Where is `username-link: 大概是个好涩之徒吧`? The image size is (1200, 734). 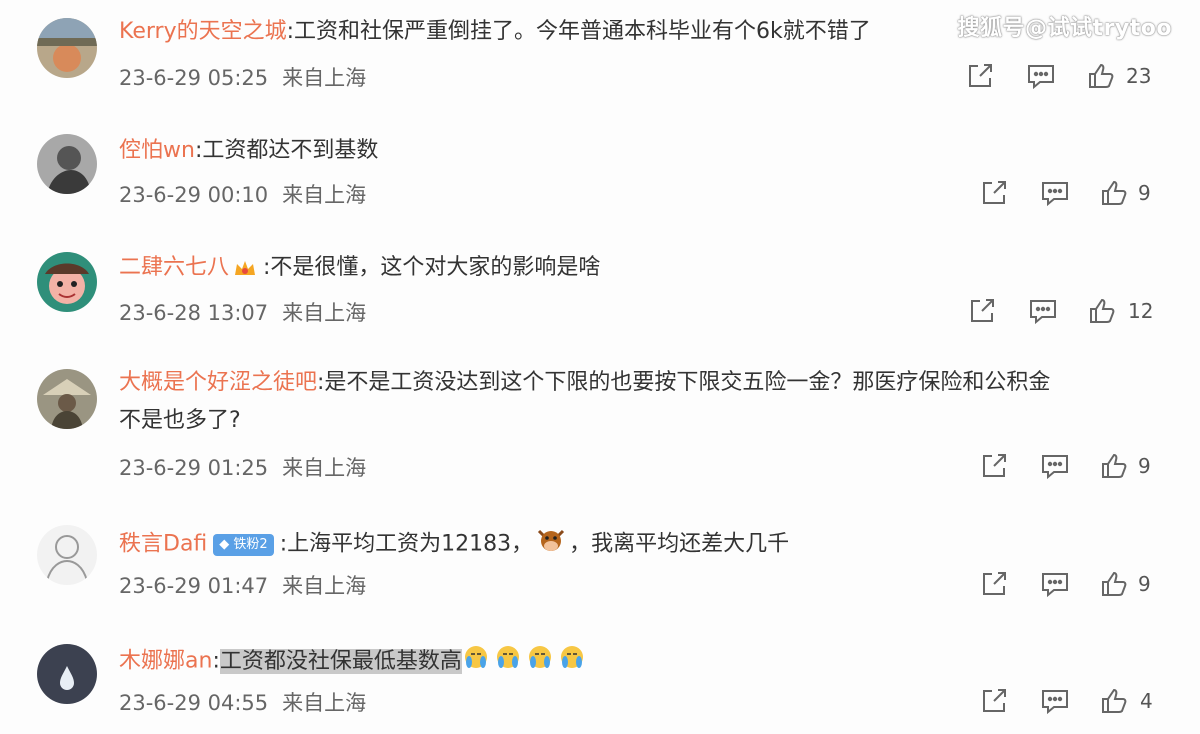 username-link: 大概是个好涩之徒吧 is located at coordinates (218, 382).